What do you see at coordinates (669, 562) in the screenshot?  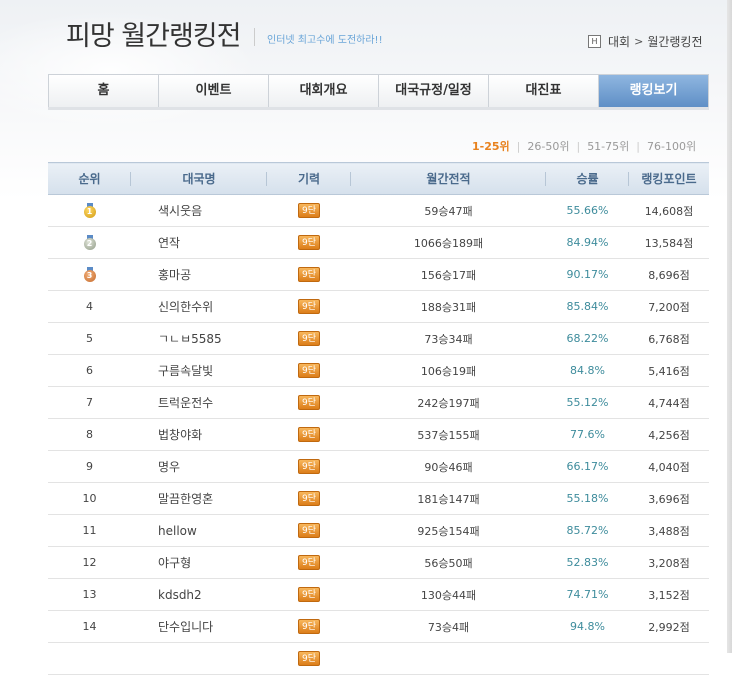 I see `ranking-points: 3,208점` at bounding box center [669, 562].